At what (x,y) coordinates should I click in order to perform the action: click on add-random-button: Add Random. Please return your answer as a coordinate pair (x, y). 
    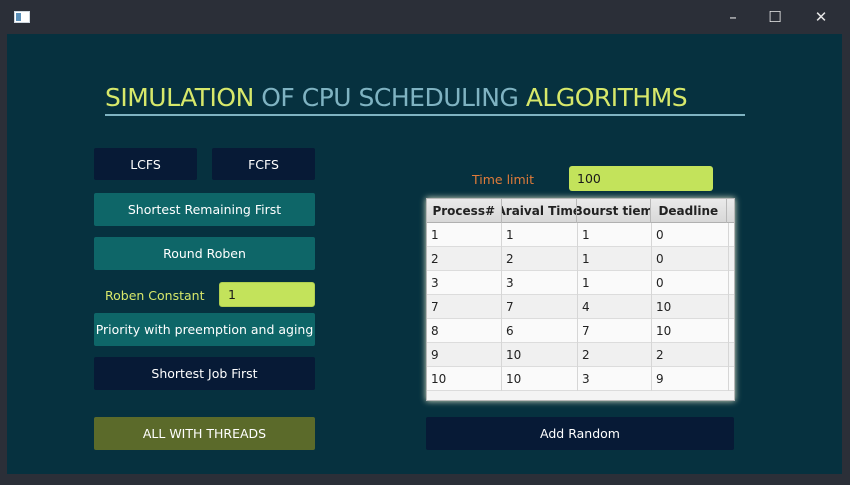
    Looking at the image, I should click on (580, 433).